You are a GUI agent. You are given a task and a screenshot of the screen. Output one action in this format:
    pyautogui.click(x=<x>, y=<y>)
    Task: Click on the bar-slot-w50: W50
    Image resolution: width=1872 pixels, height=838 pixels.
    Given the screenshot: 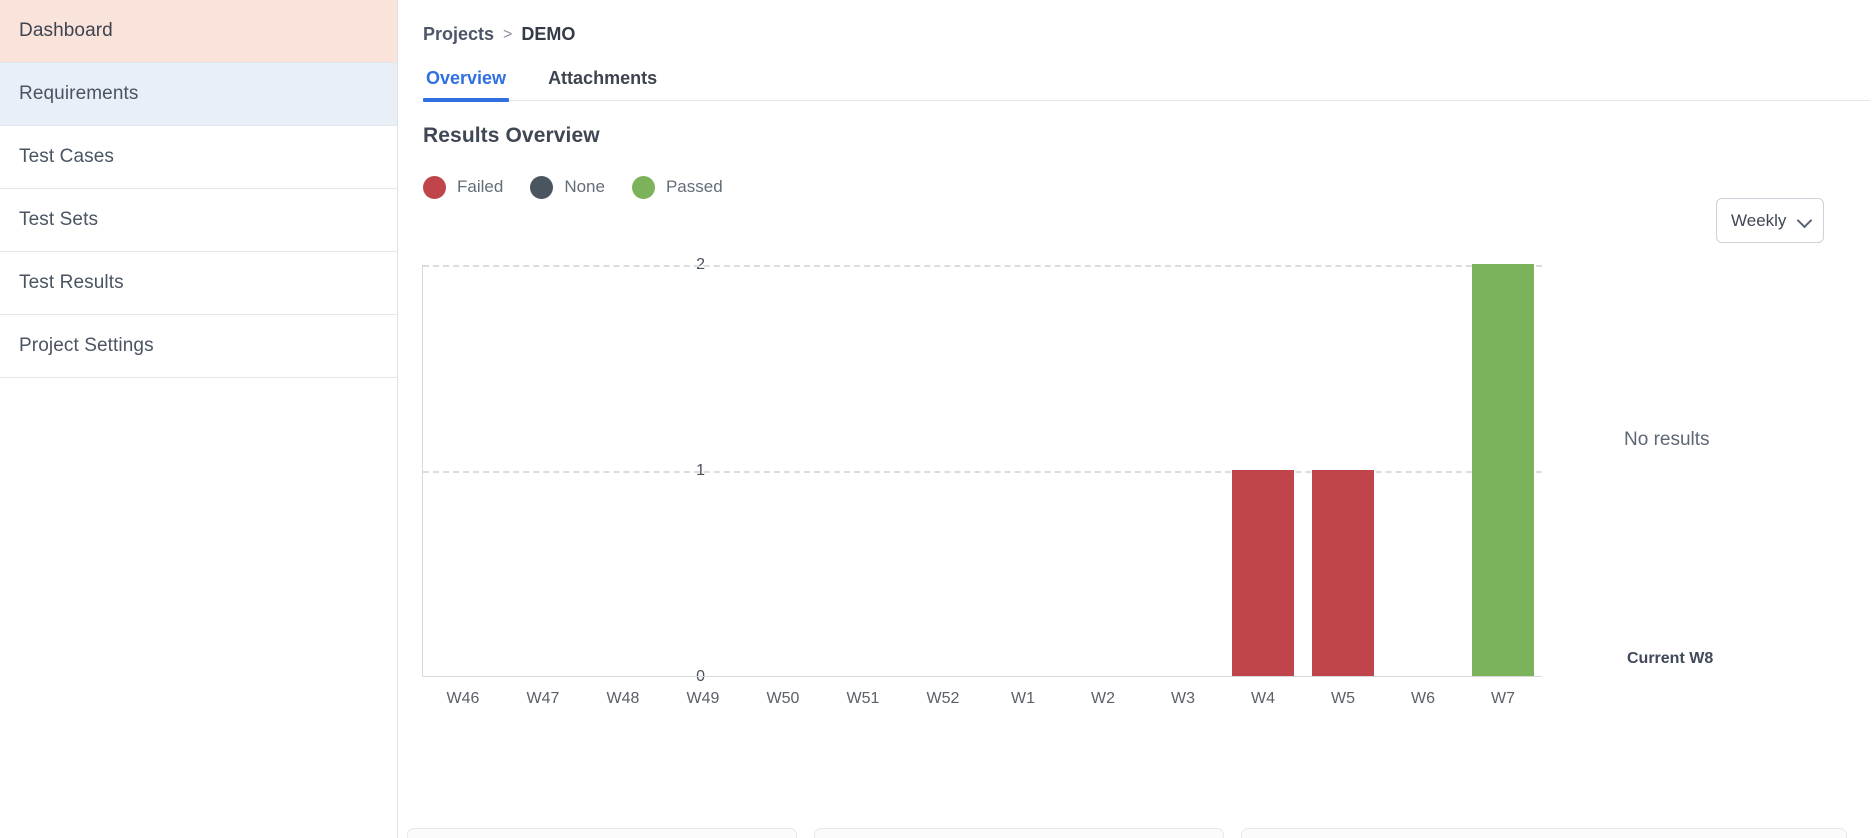 What is the action you would take?
    pyautogui.click(x=783, y=485)
    